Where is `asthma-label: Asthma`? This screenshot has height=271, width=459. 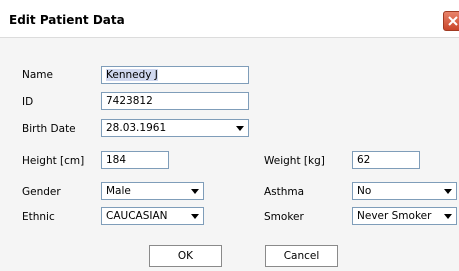 asthma-label: Asthma is located at coordinates (284, 192).